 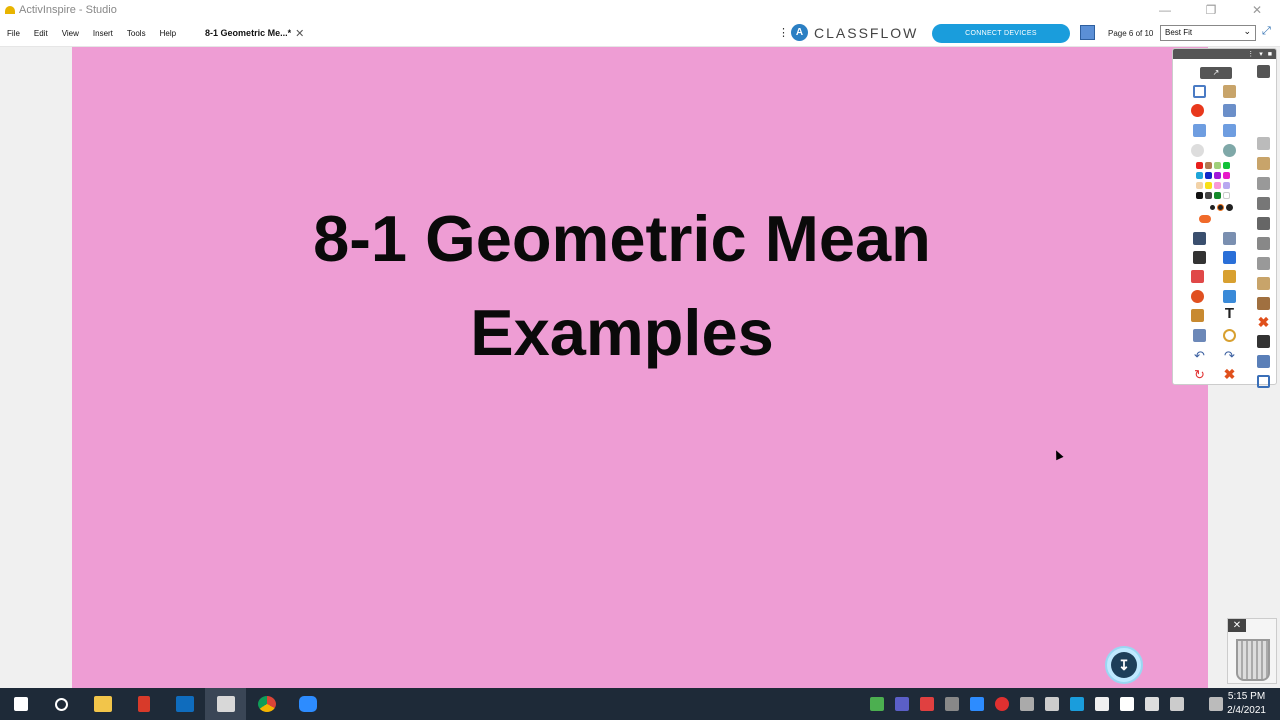 What do you see at coordinates (1229, 296) in the screenshot?
I see `connector-icon` at bounding box center [1229, 296].